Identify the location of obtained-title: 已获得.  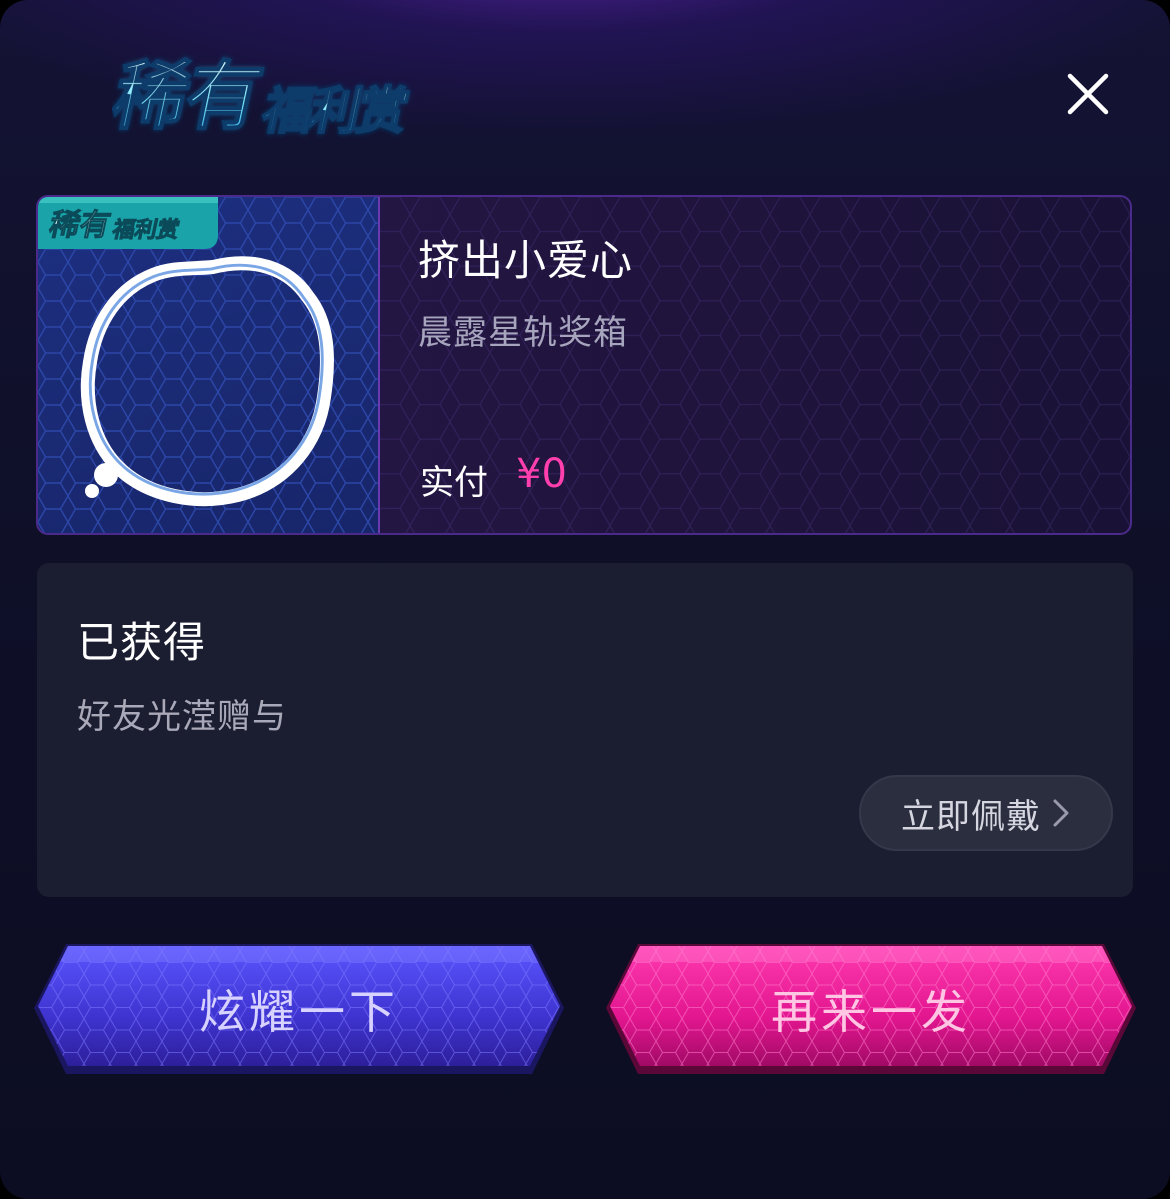
(142, 642).